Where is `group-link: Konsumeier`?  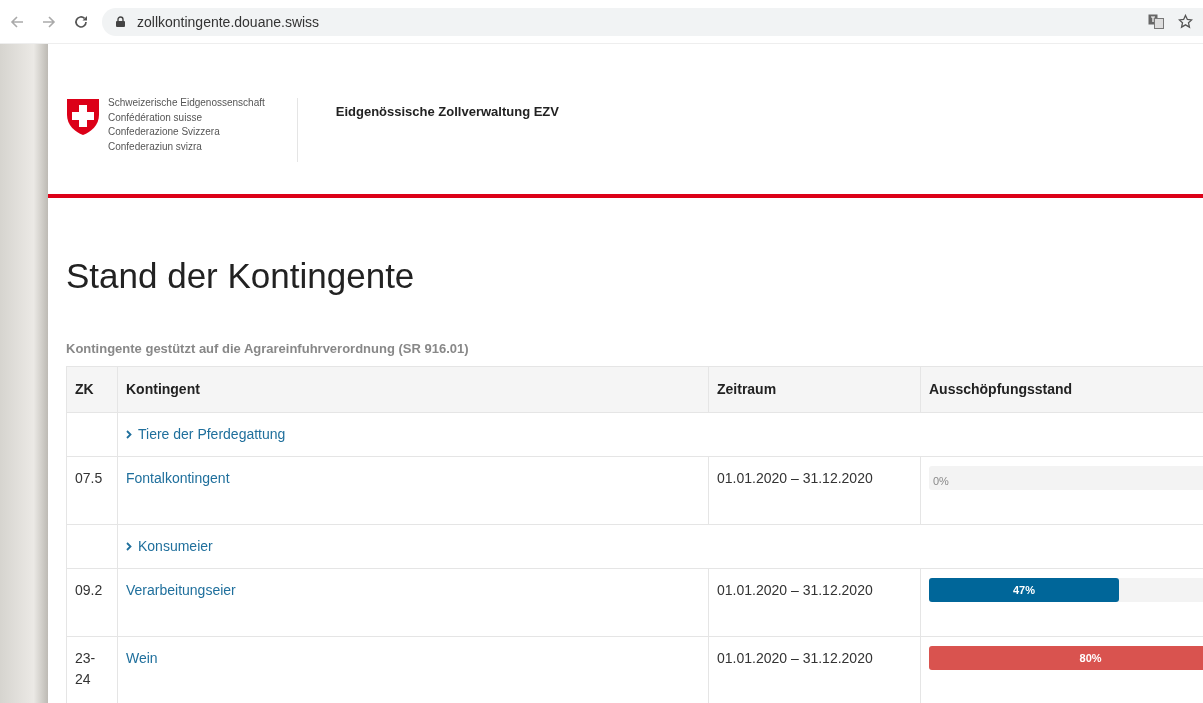
group-link: Konsumeier is located at coordinates (175, 546).